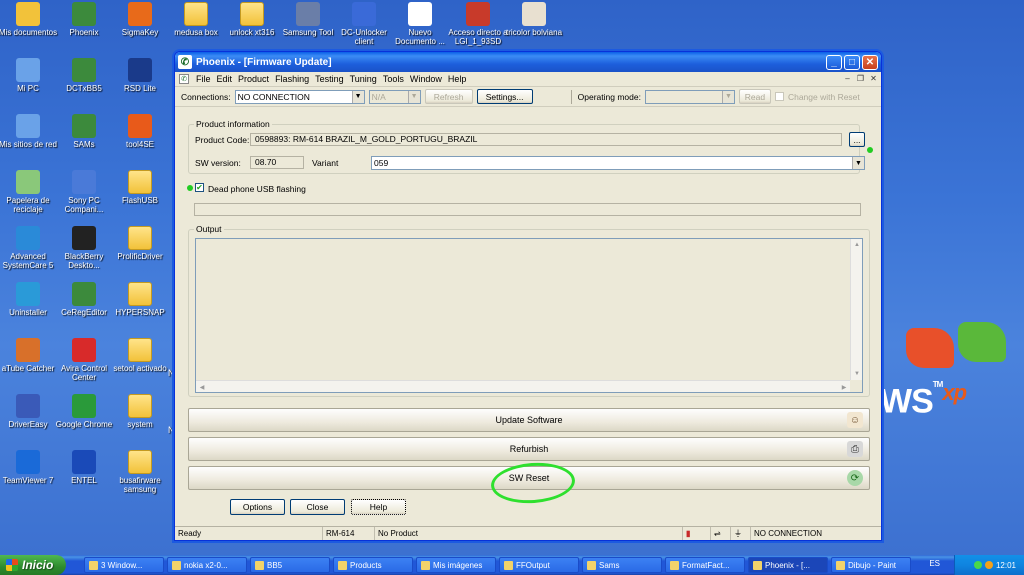 The image size is (1024, 575). What do you see at coordinates (977, 565) in the screenshot?
I see `network-tray-icon` at bounding box center [977, 565].